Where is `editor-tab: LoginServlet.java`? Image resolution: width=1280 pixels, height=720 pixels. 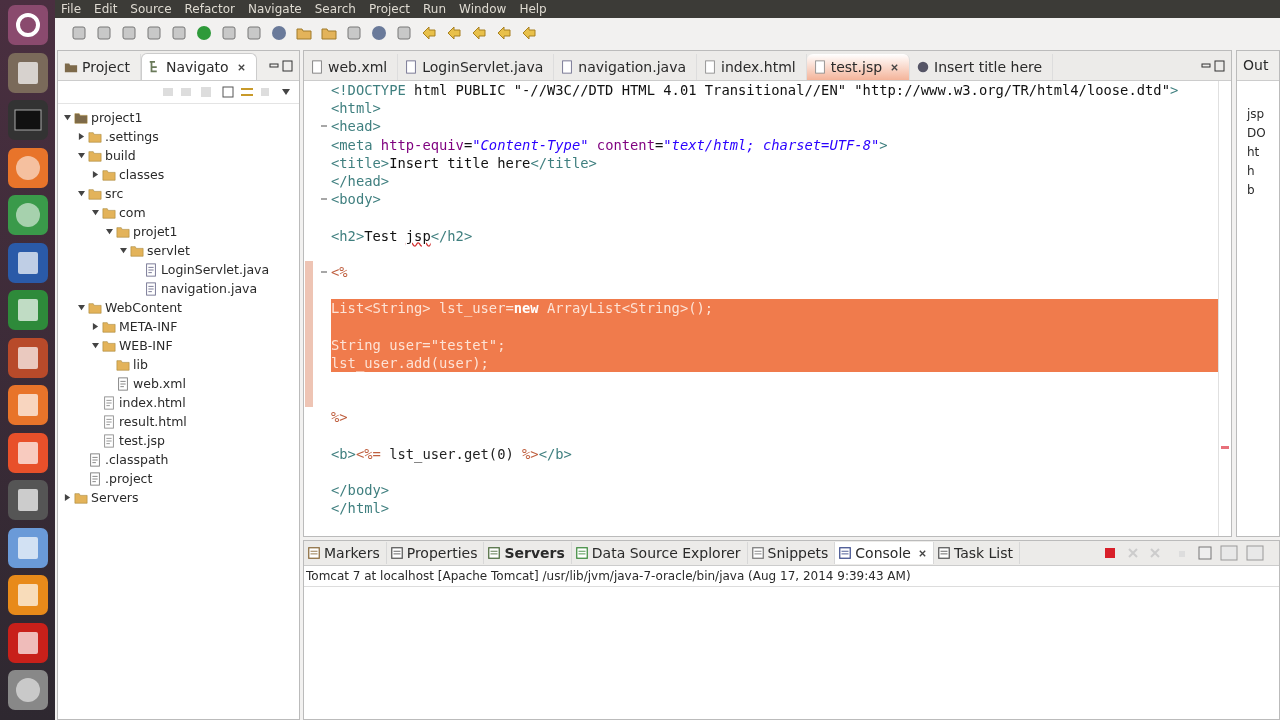
editor-tab: LoginServlet.java is located at coordinates (476, 67).